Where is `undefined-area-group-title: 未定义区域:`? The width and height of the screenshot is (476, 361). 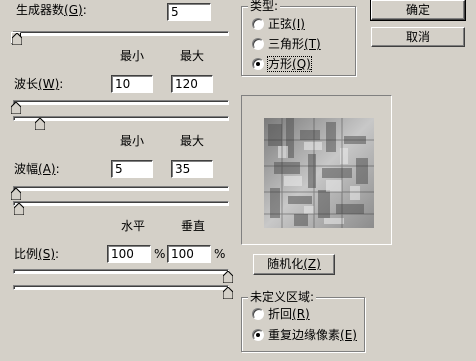
undefined-area-group-title: 未定义区域: is located at coordinates (282, 297).